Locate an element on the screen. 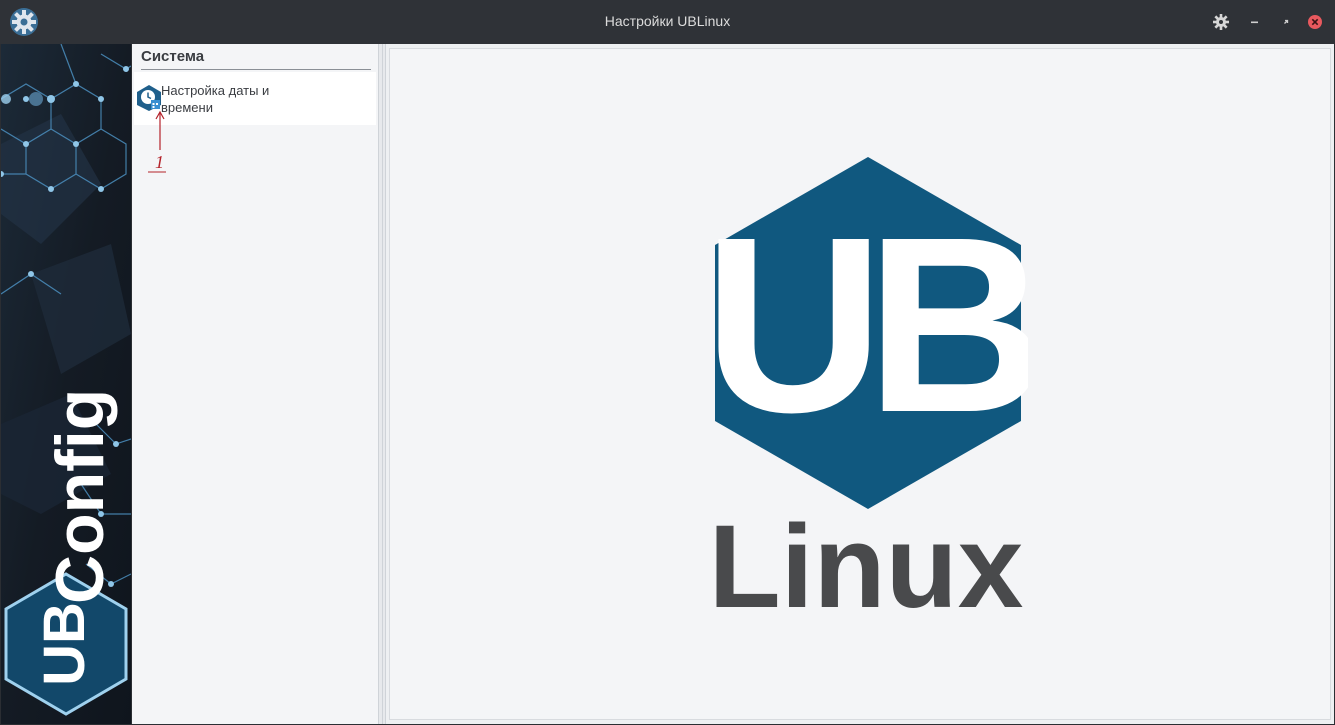 This screenshot has height=725, width=1335. network-pattern-graphic: UB Config is located at coordinates (66, 384).